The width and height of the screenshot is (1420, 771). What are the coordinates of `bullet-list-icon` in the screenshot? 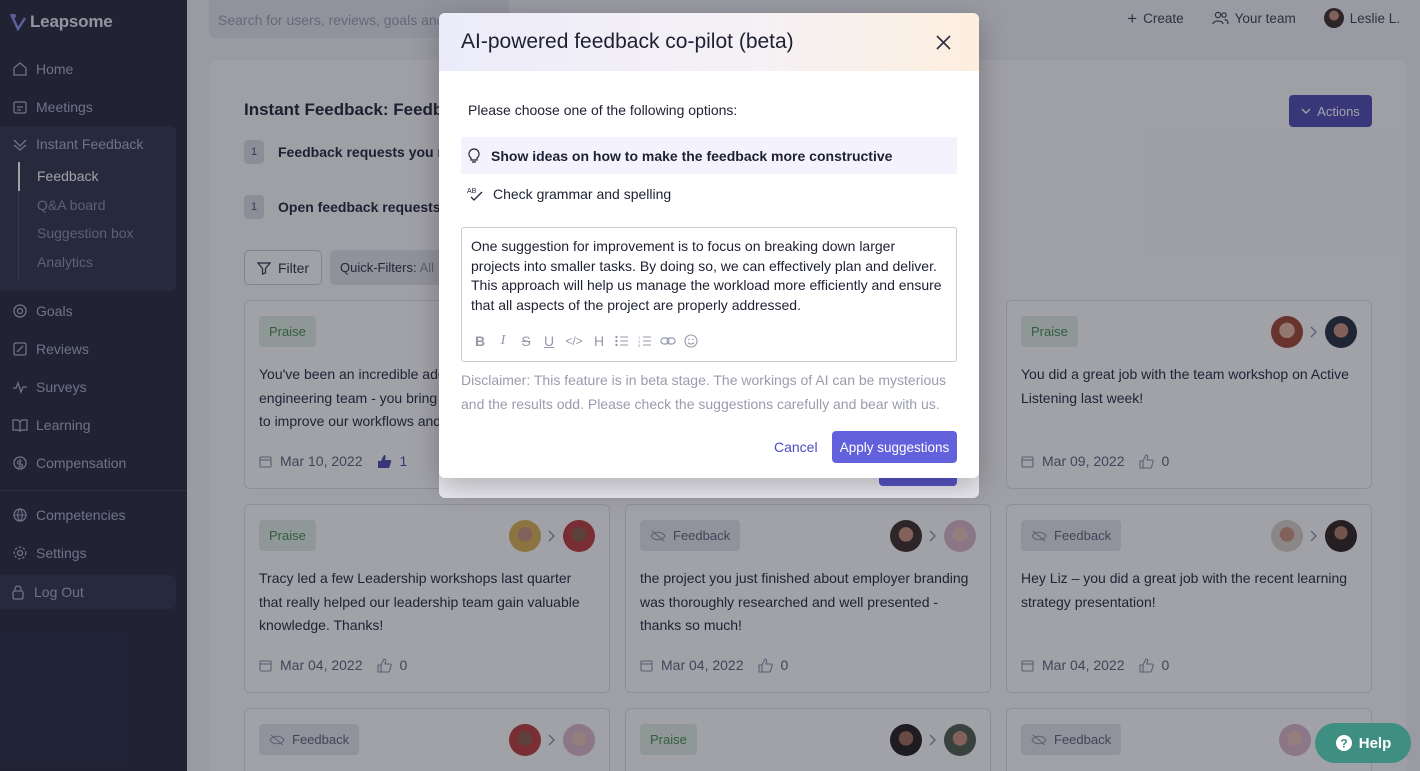 It's located at (622, 341).